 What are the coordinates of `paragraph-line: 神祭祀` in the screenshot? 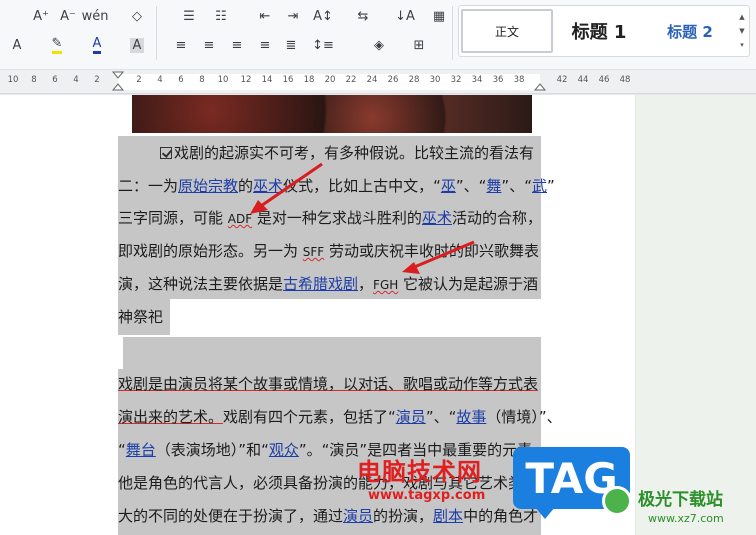 It's located at (140, 317).